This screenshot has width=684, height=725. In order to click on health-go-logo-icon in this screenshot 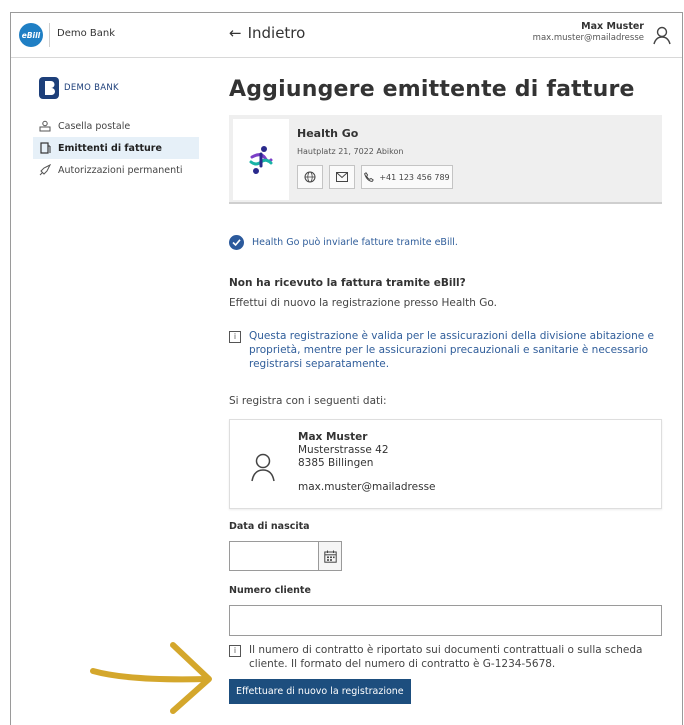, I will do `click(261, 159)`.